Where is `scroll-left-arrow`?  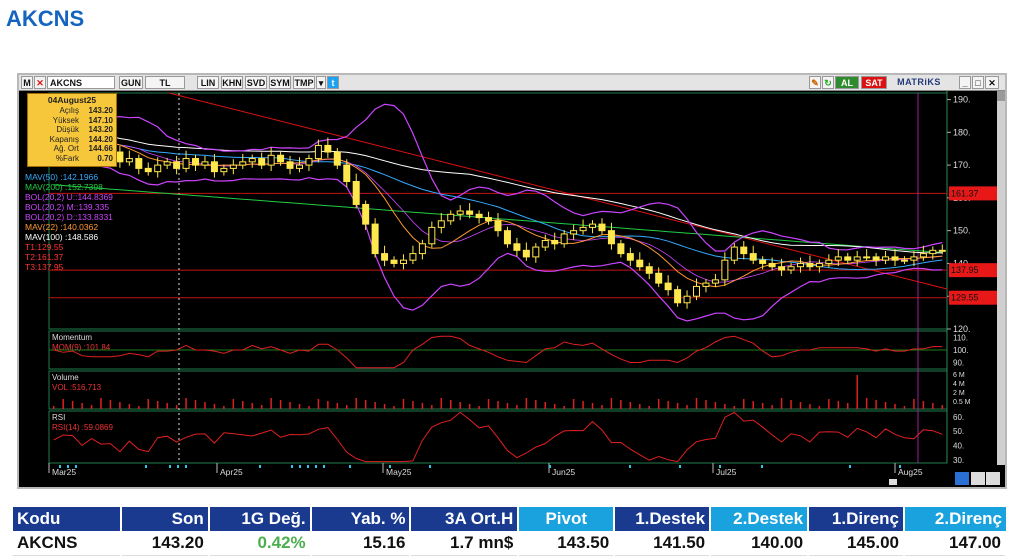
scroll-left-arrow is located at coordinates (978, 478).